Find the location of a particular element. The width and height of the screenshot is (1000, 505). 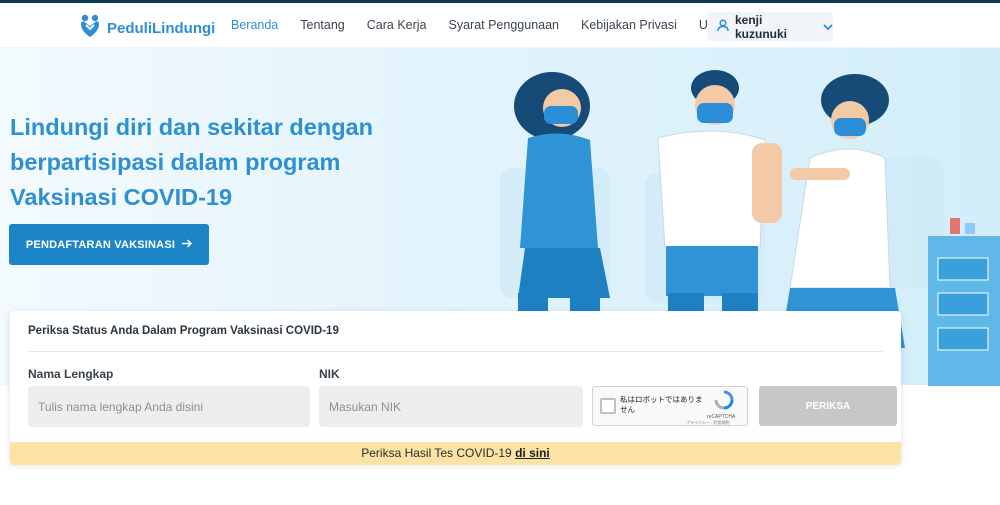

banner-text: Periksa Hasil Tes COVID-19 is located at coordinates (436, 453).